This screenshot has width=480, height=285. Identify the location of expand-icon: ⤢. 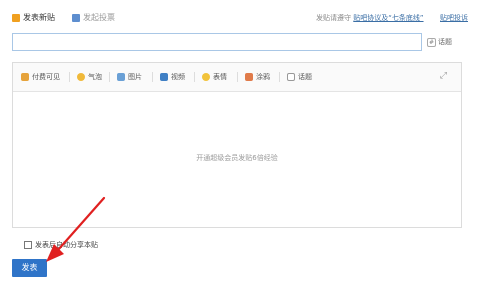
(443, 76).